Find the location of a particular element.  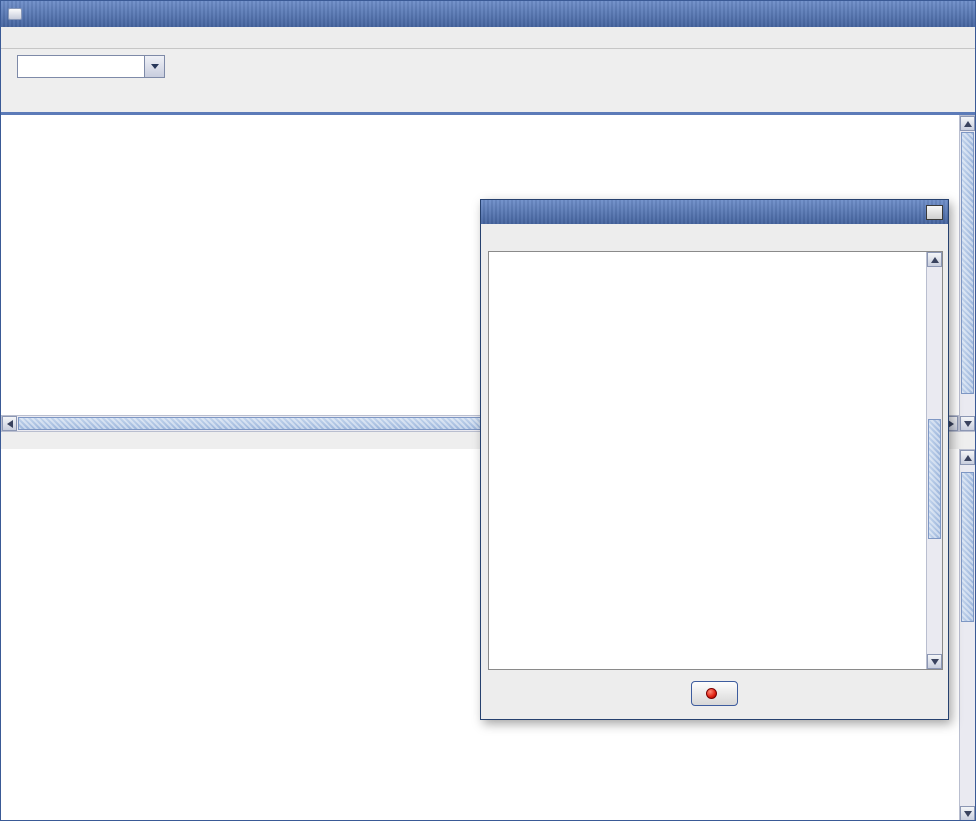

combo-arrow-button is located at coordinates (154, 66).